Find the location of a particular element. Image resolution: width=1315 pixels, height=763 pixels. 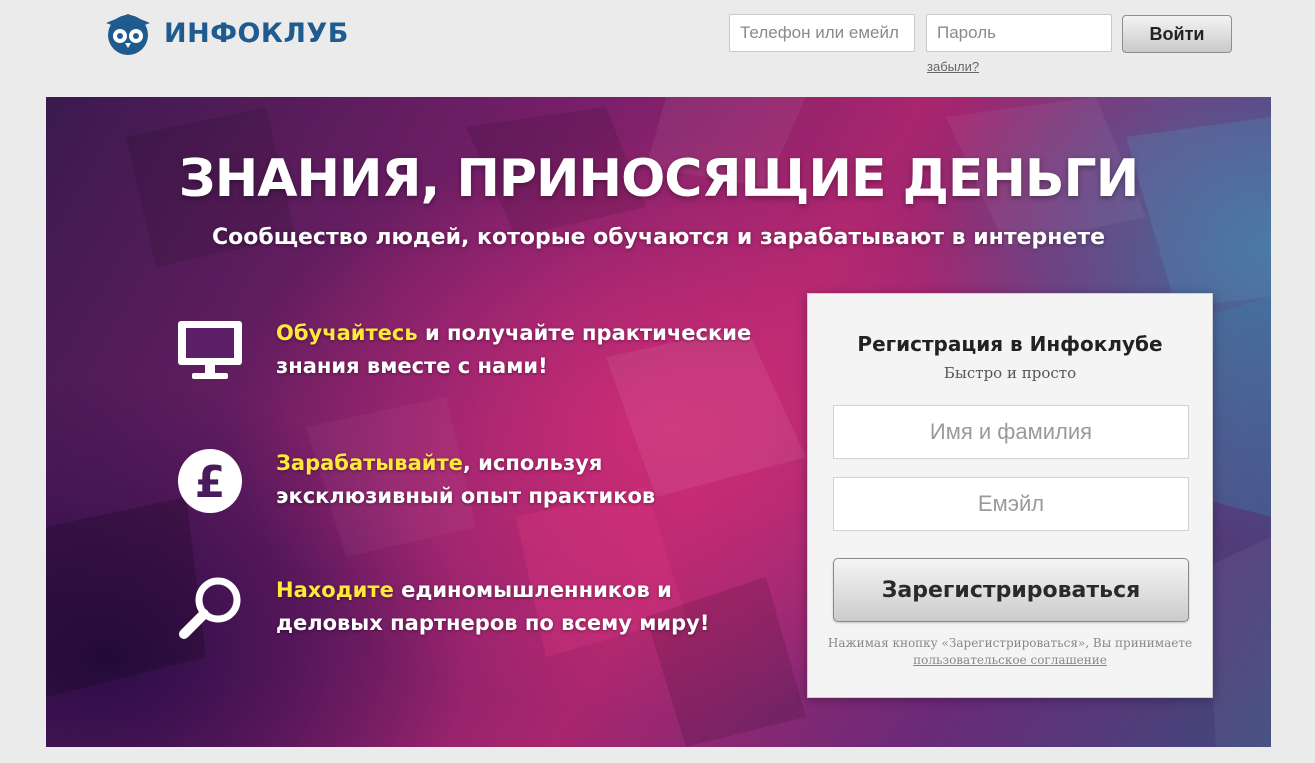

logo-text: ИНФОКЛУБ is located at coordinates (256, 33).